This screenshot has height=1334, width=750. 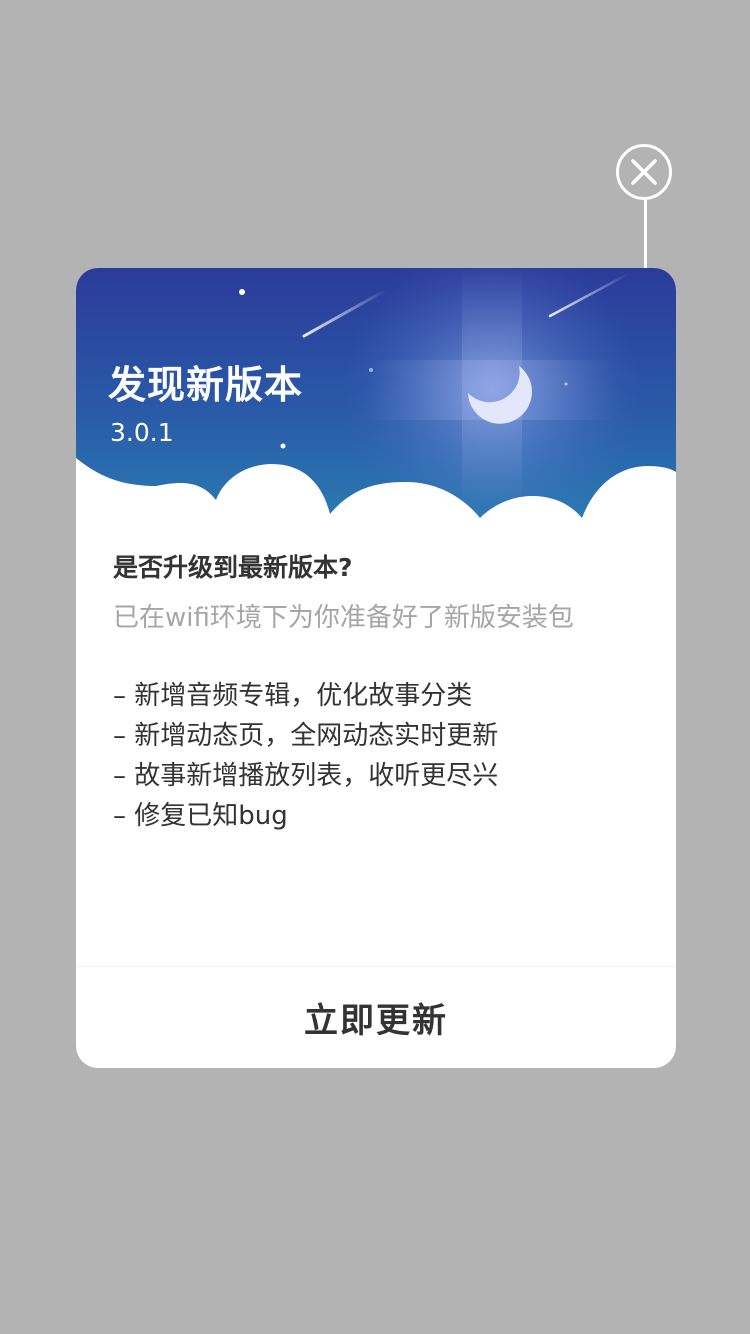 What do you see at coordinates (206, 385) in the screenshot?
I see `dialog-title: 发现新版本` at bounding box center [206, 385].